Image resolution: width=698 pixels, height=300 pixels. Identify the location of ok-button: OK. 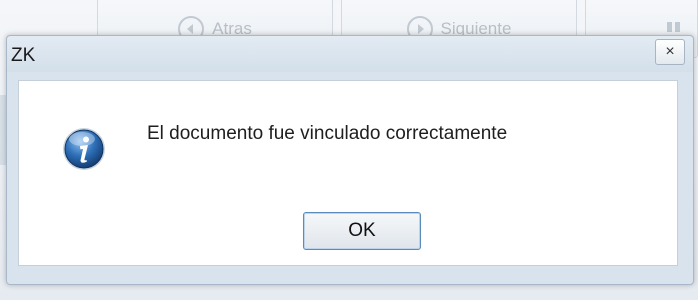
(362, 231).